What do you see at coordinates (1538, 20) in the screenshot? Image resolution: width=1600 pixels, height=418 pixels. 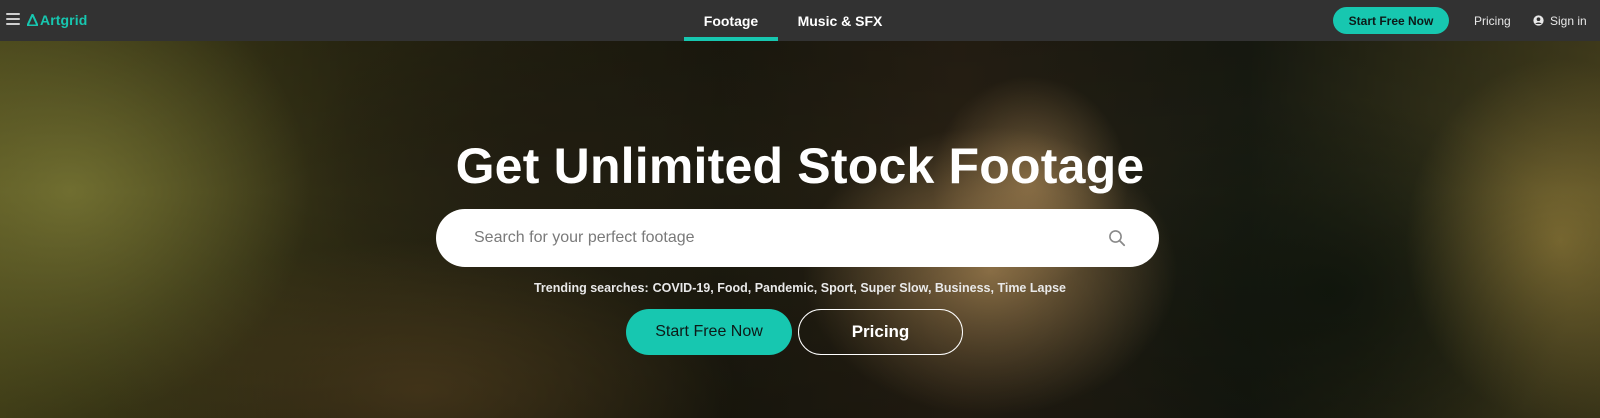 I see `user-icon` at bounding box center [1538, 20].